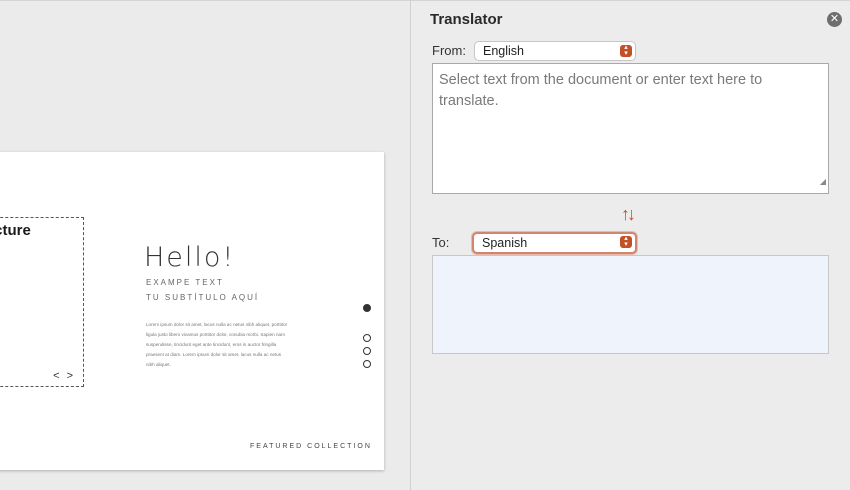 The image size is (850, 490). Describe the element at coordinates (628, 214) in the screenshot. I see `swap-arrows-icon: ↑↓` at that location.